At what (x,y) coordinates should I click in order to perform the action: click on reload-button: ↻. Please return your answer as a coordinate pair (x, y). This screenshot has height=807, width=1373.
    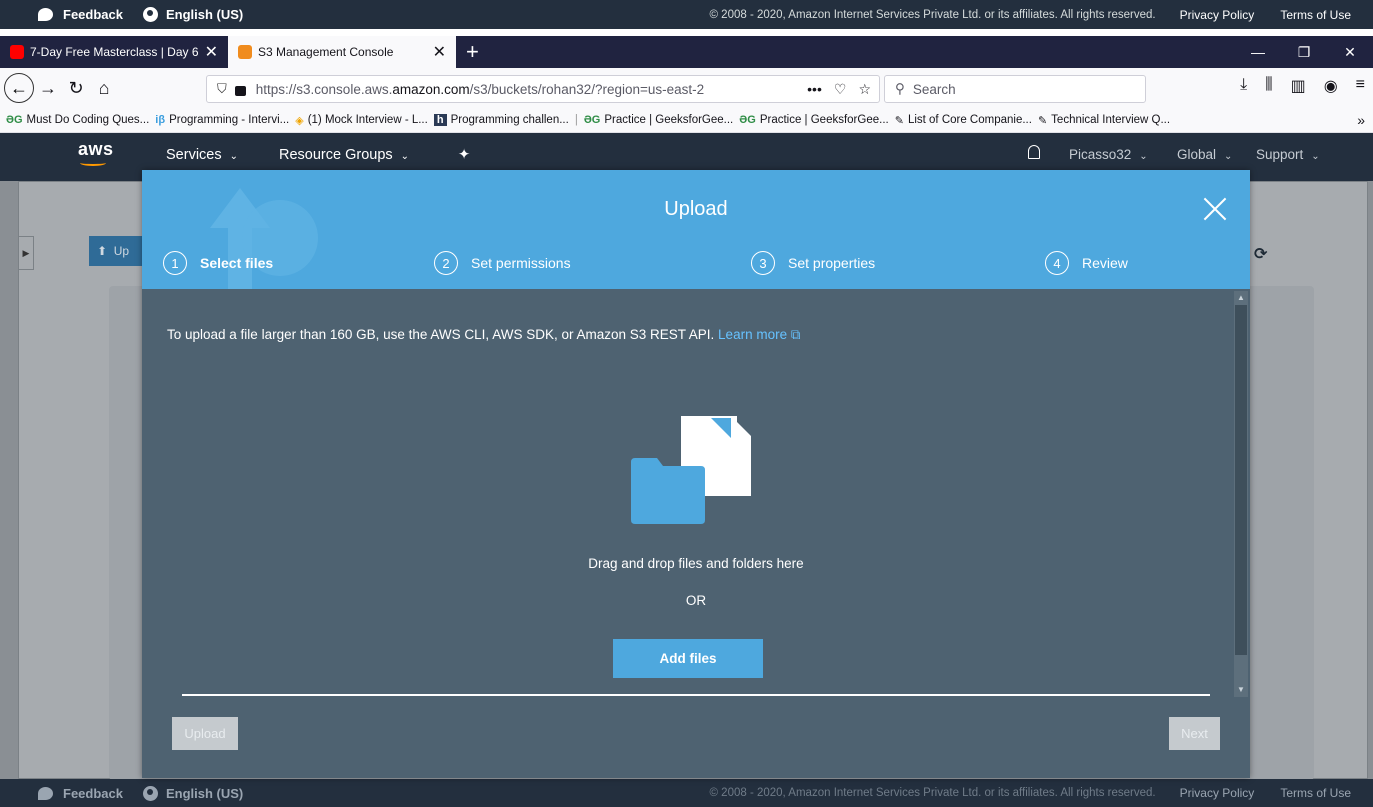
    Looking at the image, I should click on (76, 88).